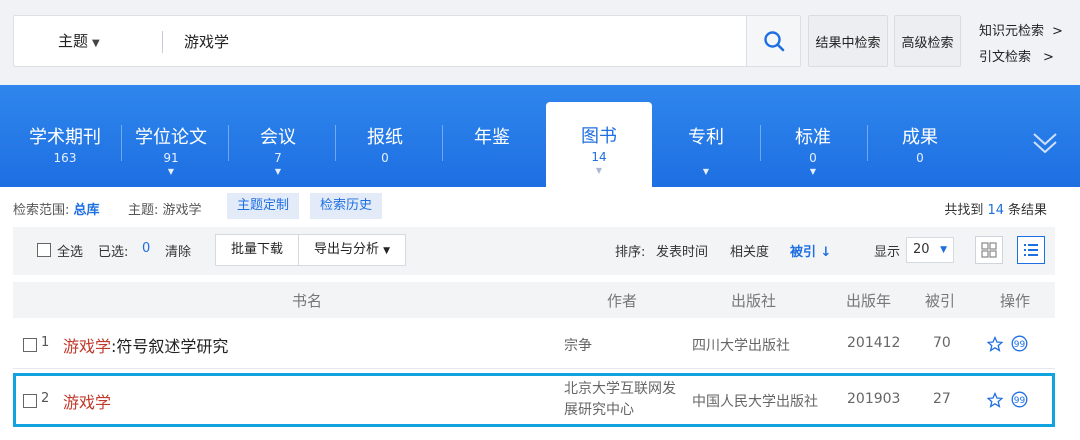 The width and height of the screenshot is (1080, 440). I want to click on author-line-2: 展研究中心, so click(599, 410).